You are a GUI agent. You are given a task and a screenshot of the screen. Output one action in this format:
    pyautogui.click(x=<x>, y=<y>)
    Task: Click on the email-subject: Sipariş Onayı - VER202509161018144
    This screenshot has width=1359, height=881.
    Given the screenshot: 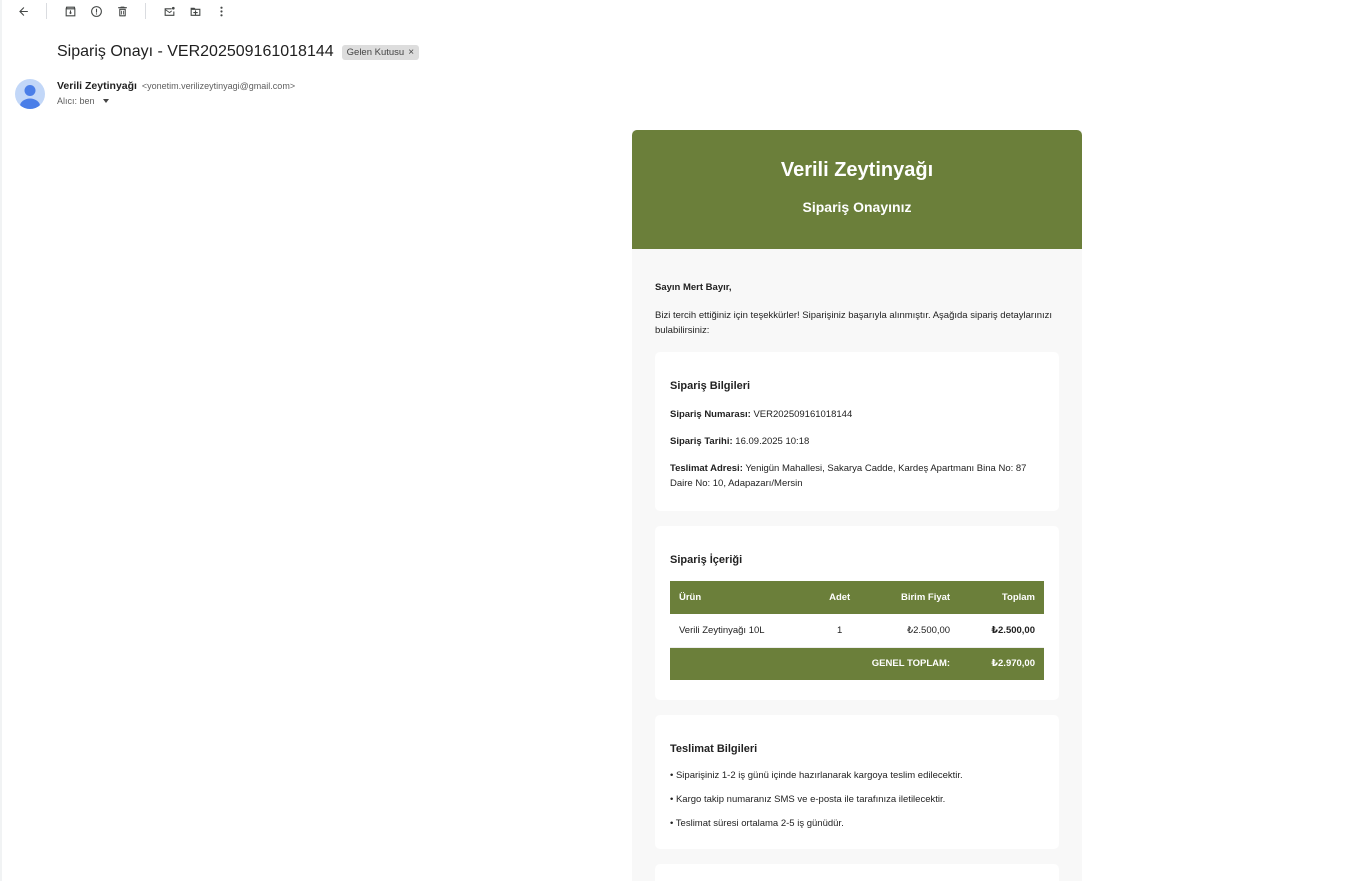 What is the action you would take?
    pyautogui.click(x=195, y=51)
    